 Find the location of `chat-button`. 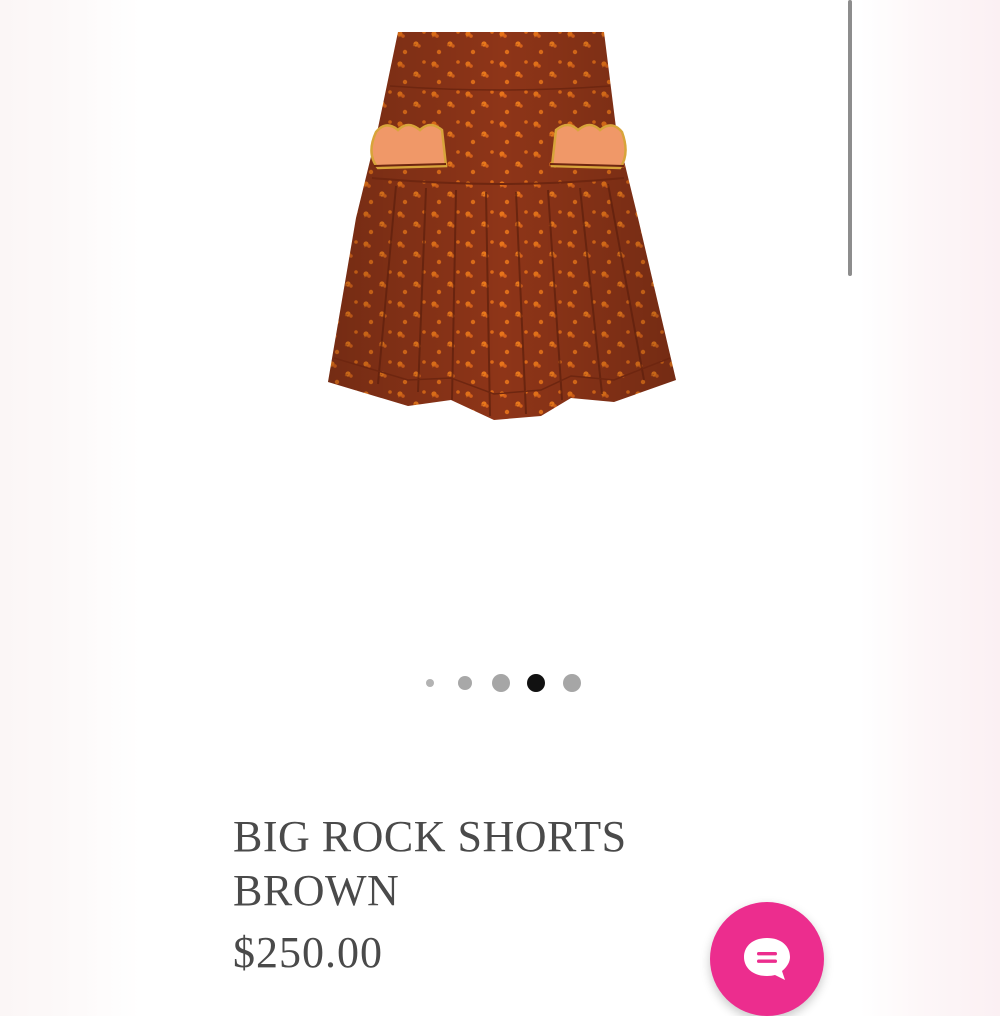

chat-button is located at coordinates (767, 959).